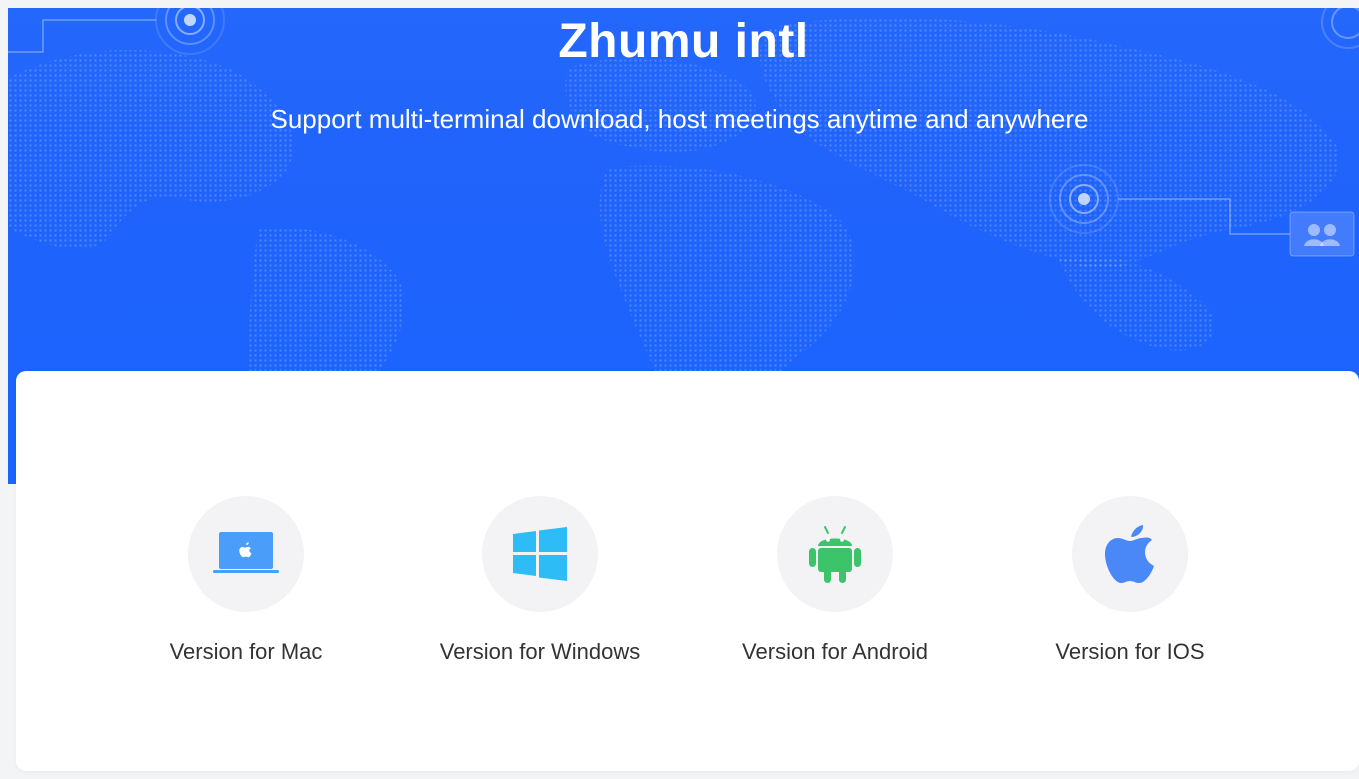 This screenshot has height=779, width=1359. I want to click on download-ios-label: Version for IOS, so click(1130, 652).